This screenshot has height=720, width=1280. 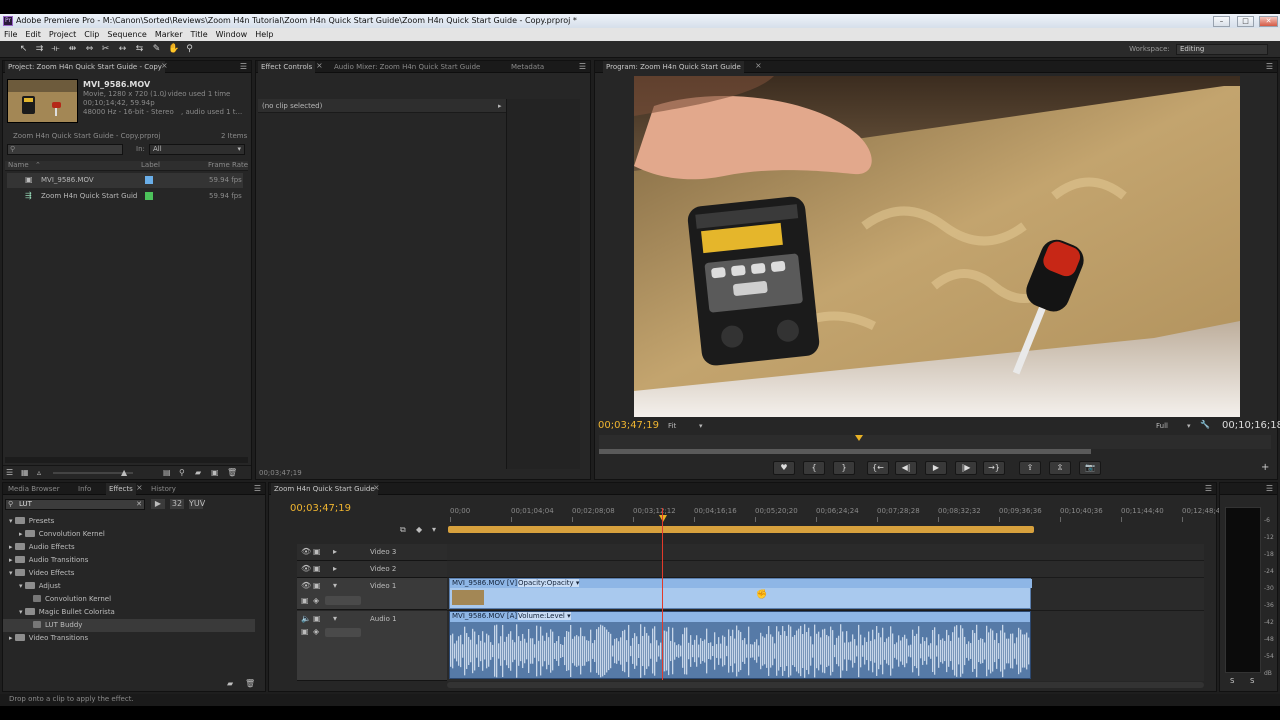 What do you see at coordinates (173, 49) in the screenshot?
I see `hand-icon: ✋` at bounding box center [173, 49].